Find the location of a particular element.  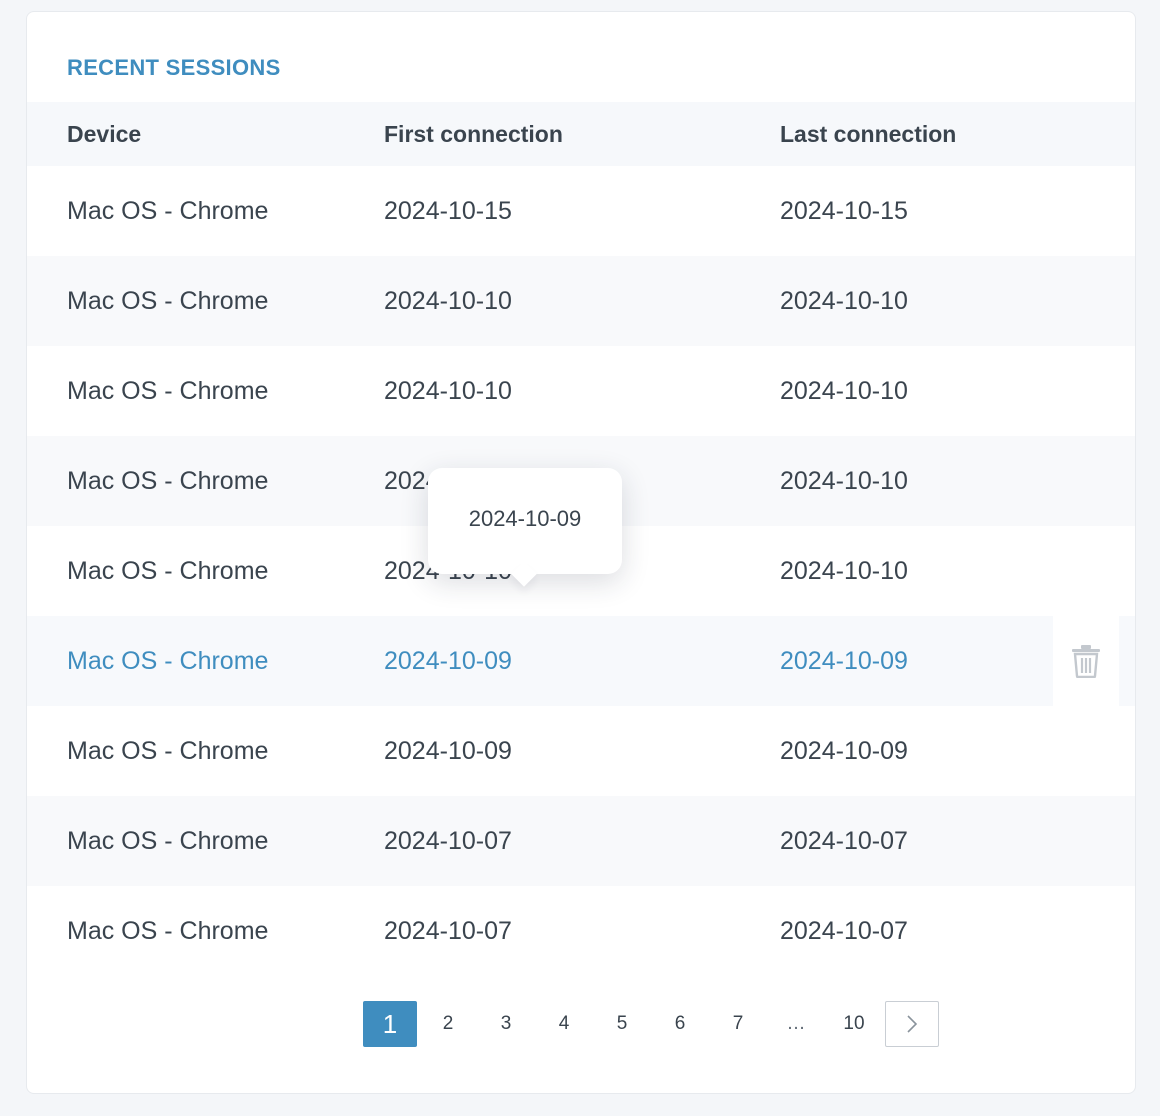

pagination: 1 2 3 4 5 6 7 … 10 is located at coordinates (651, 1024).